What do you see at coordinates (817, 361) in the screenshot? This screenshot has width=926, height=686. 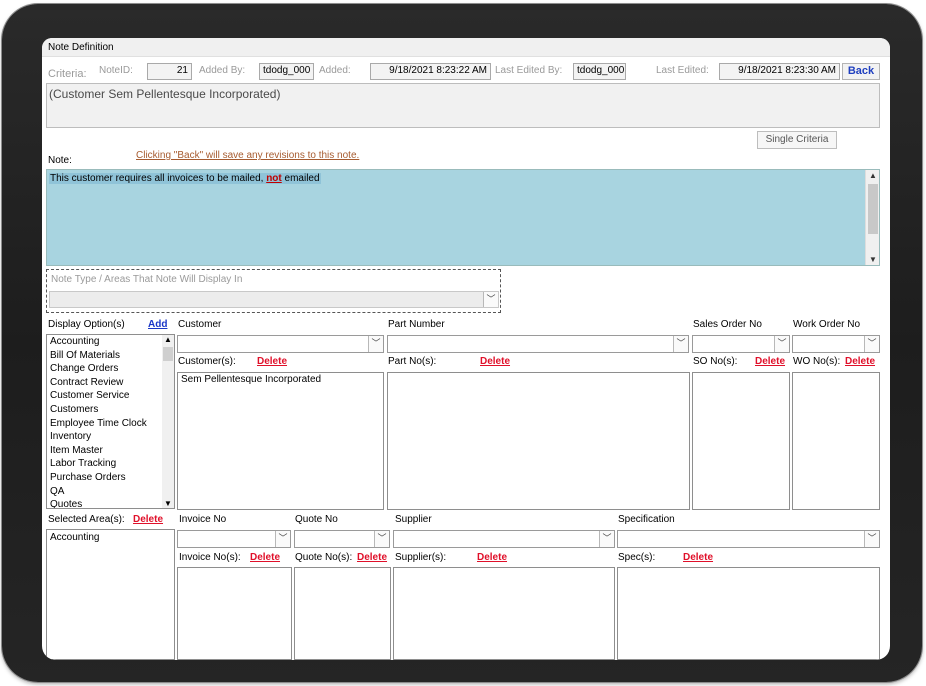 I see `wo-list-label: WO No(s):` at bounding box center [817, 361].